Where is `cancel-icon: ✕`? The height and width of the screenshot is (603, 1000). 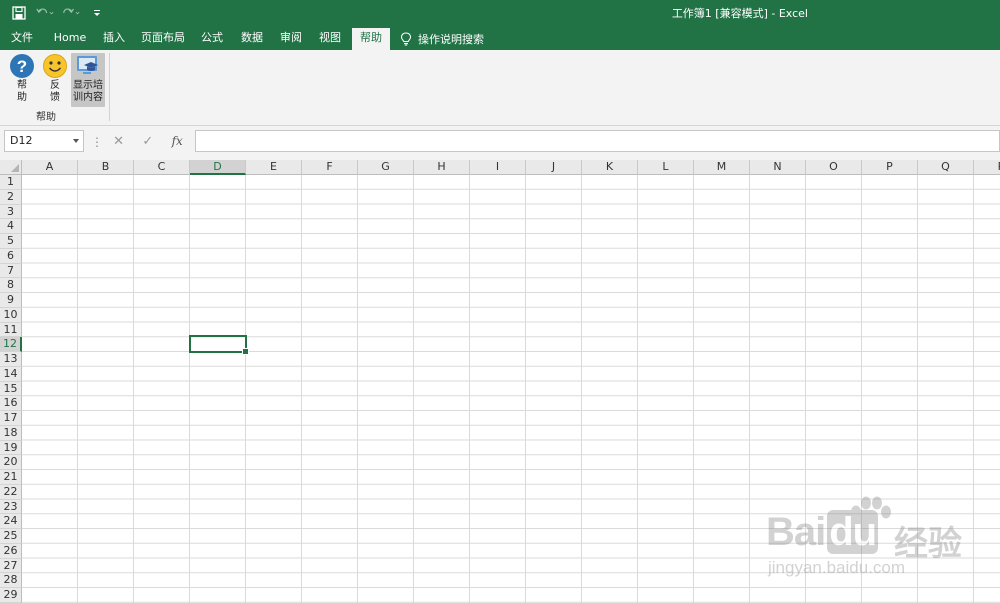
cancel-icon: ✕ is located at coordinates (118, 141).